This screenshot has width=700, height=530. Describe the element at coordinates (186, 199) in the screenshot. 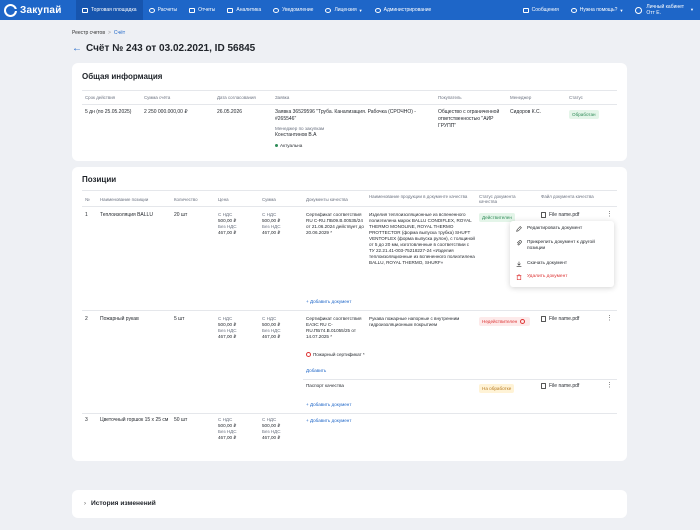

I see `header-qty: Количество` at that location.